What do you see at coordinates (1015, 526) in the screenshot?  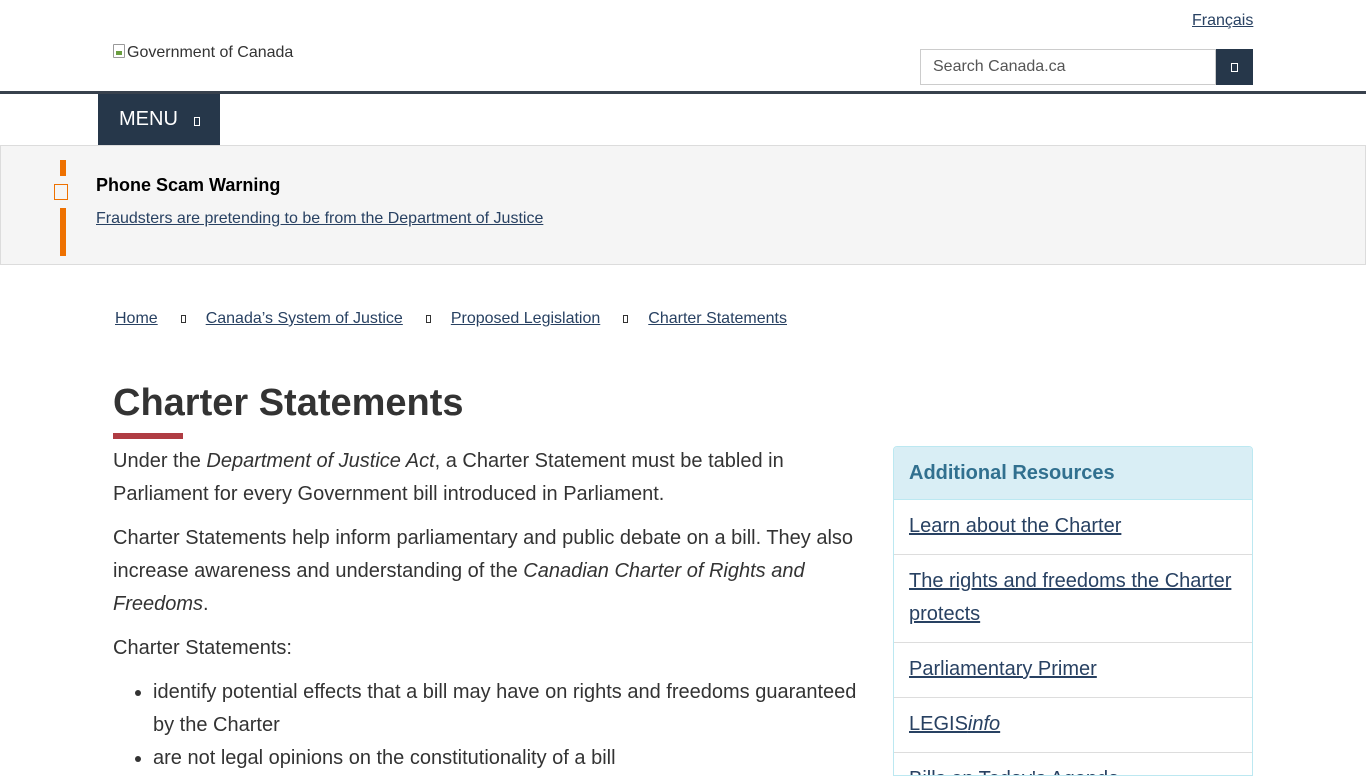 I see `resource-link-learn-charter: Learn about the Charter` at bounding box center [1015, 526].